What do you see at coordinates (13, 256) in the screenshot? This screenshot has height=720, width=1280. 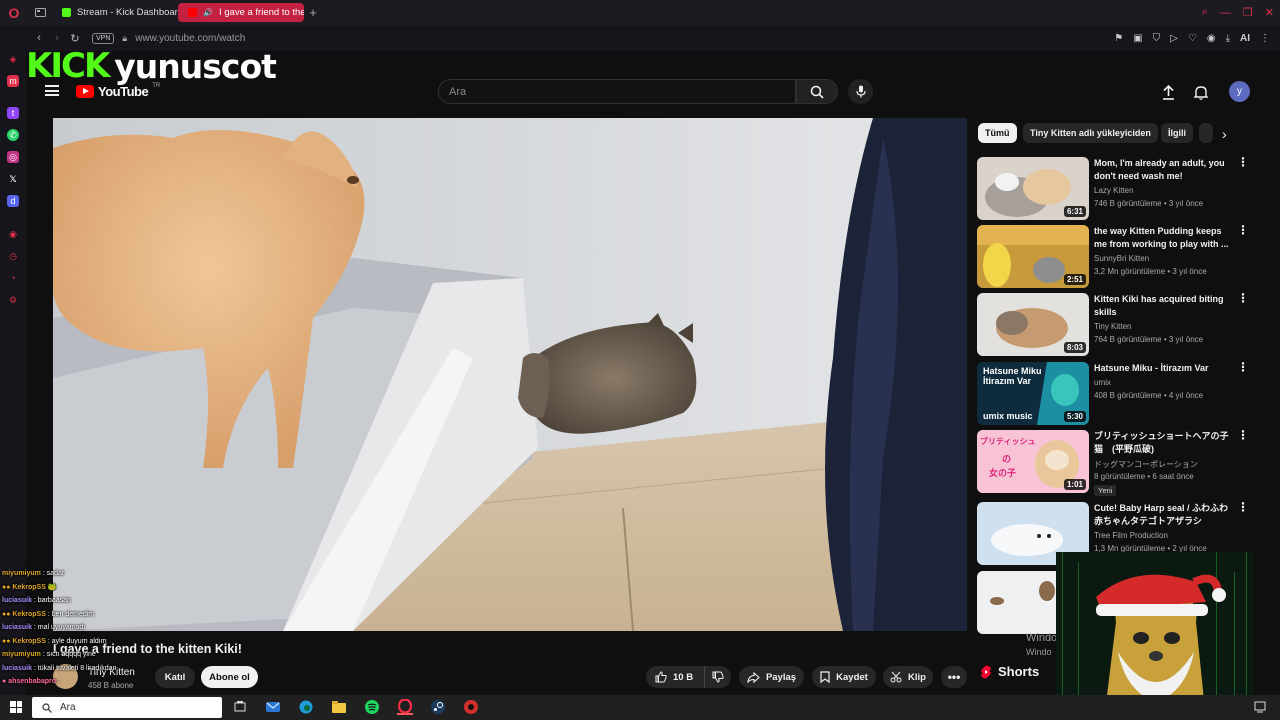 I see `history-icon: ◷` at bounding box center [13, 256].